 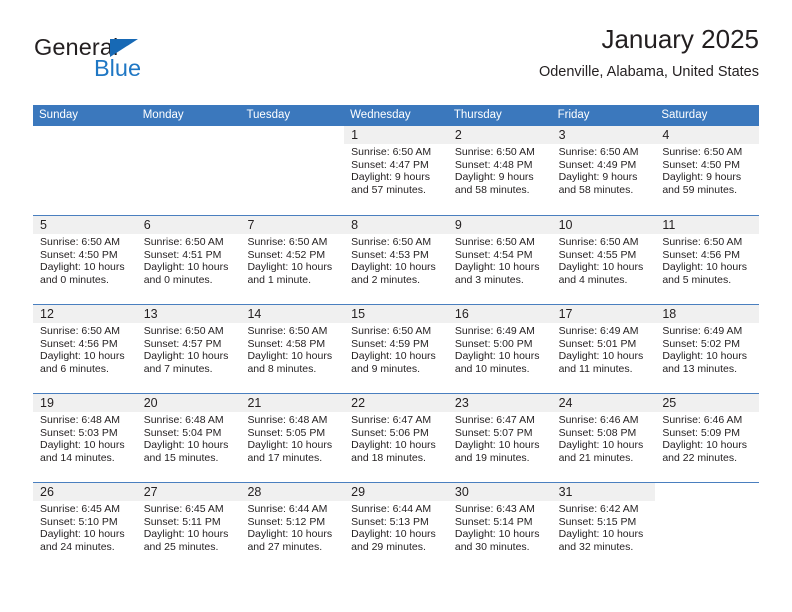 I want to click on daylight-text-line2: and 5 minutes., so click(x=697, y=279).